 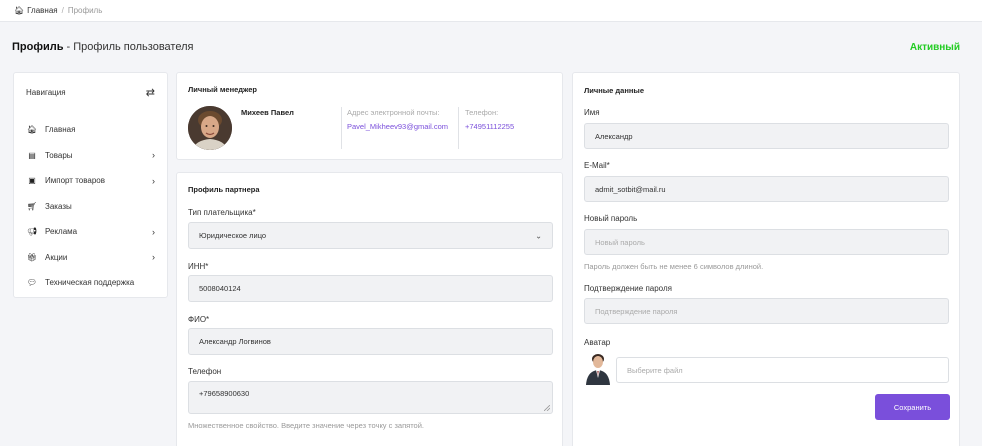 I want to click on navigation-title: Навигация, so click(x=46, y=92).